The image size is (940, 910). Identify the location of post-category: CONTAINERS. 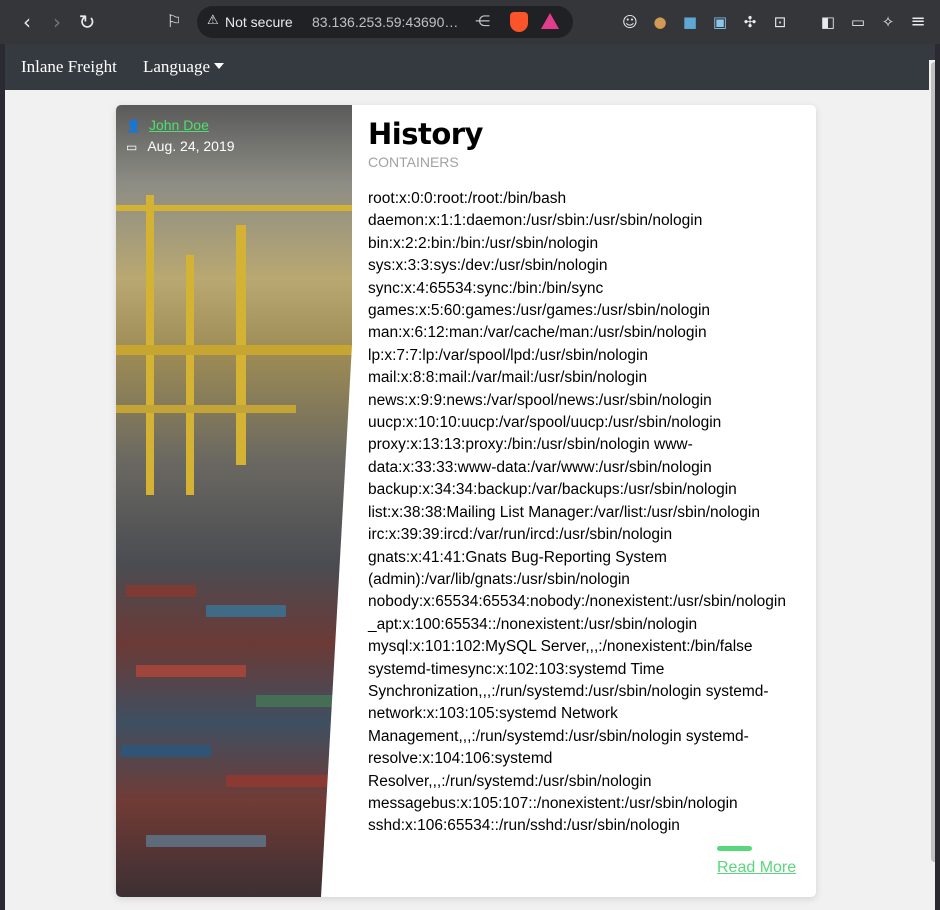
(413, 162).